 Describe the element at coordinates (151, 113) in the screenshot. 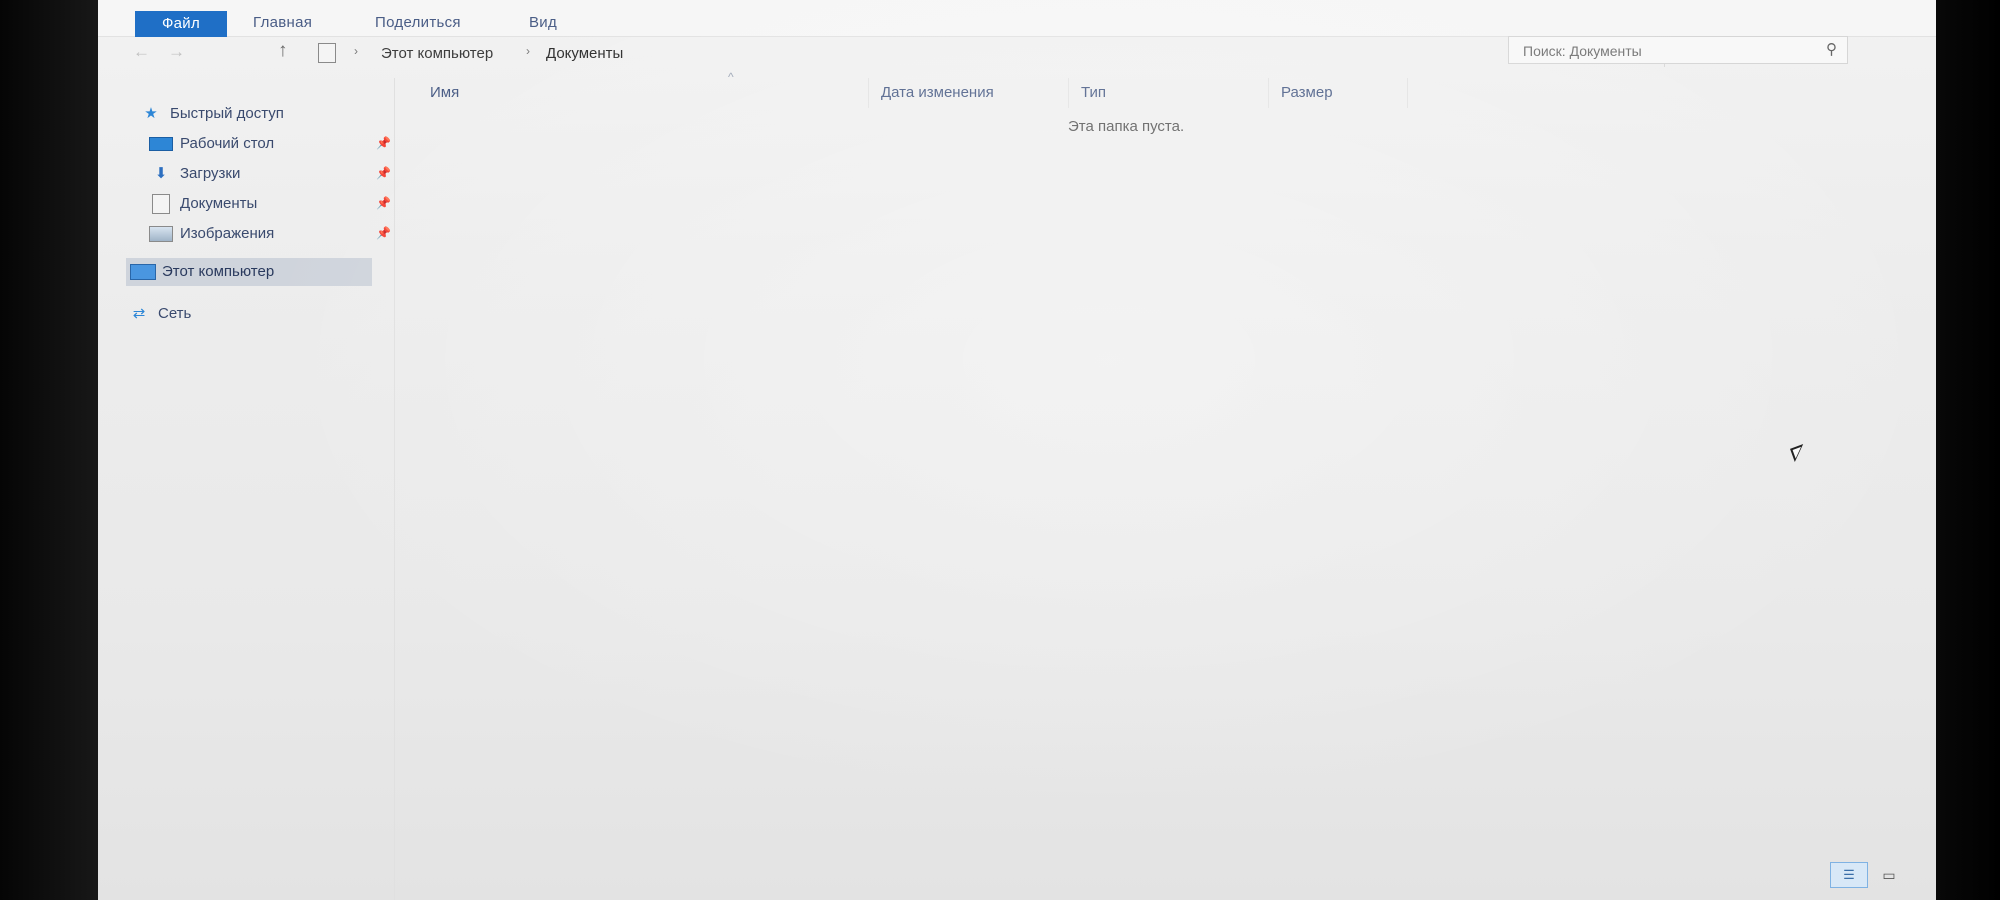

I see `star-icon: ★` at that location.